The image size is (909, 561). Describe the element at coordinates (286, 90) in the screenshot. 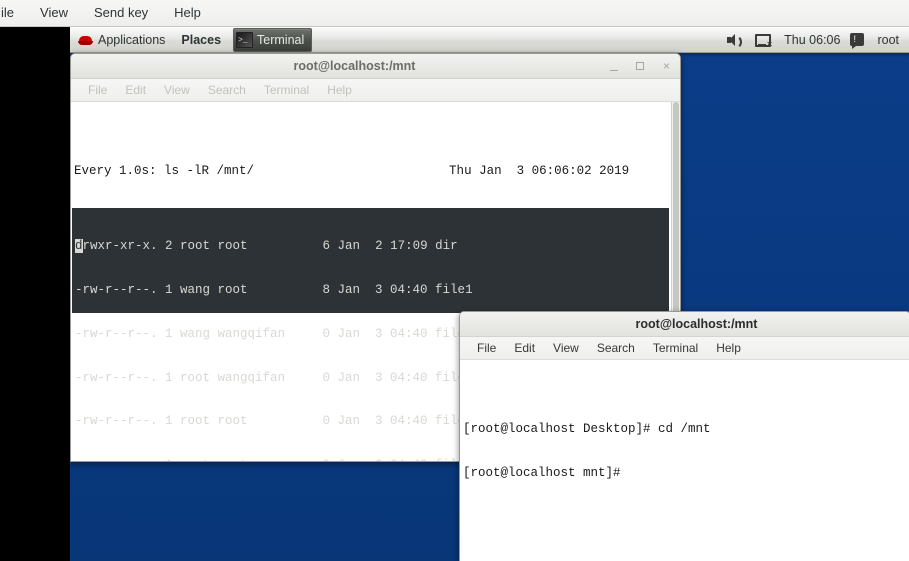

I see `window1-menu-terminal: Terminal` at that location.